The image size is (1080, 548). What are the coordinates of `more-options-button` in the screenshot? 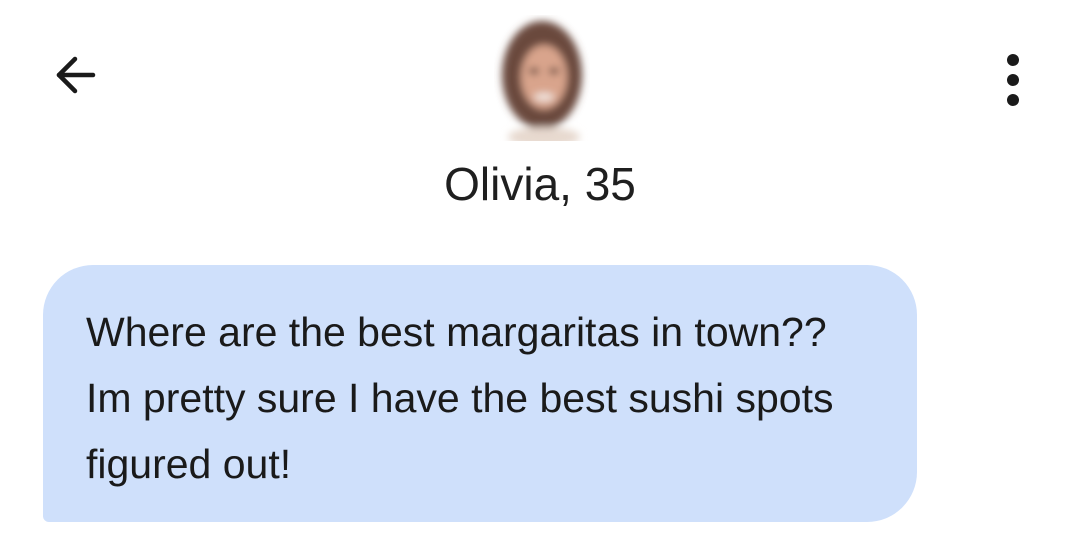 It's located at (1013, 80).